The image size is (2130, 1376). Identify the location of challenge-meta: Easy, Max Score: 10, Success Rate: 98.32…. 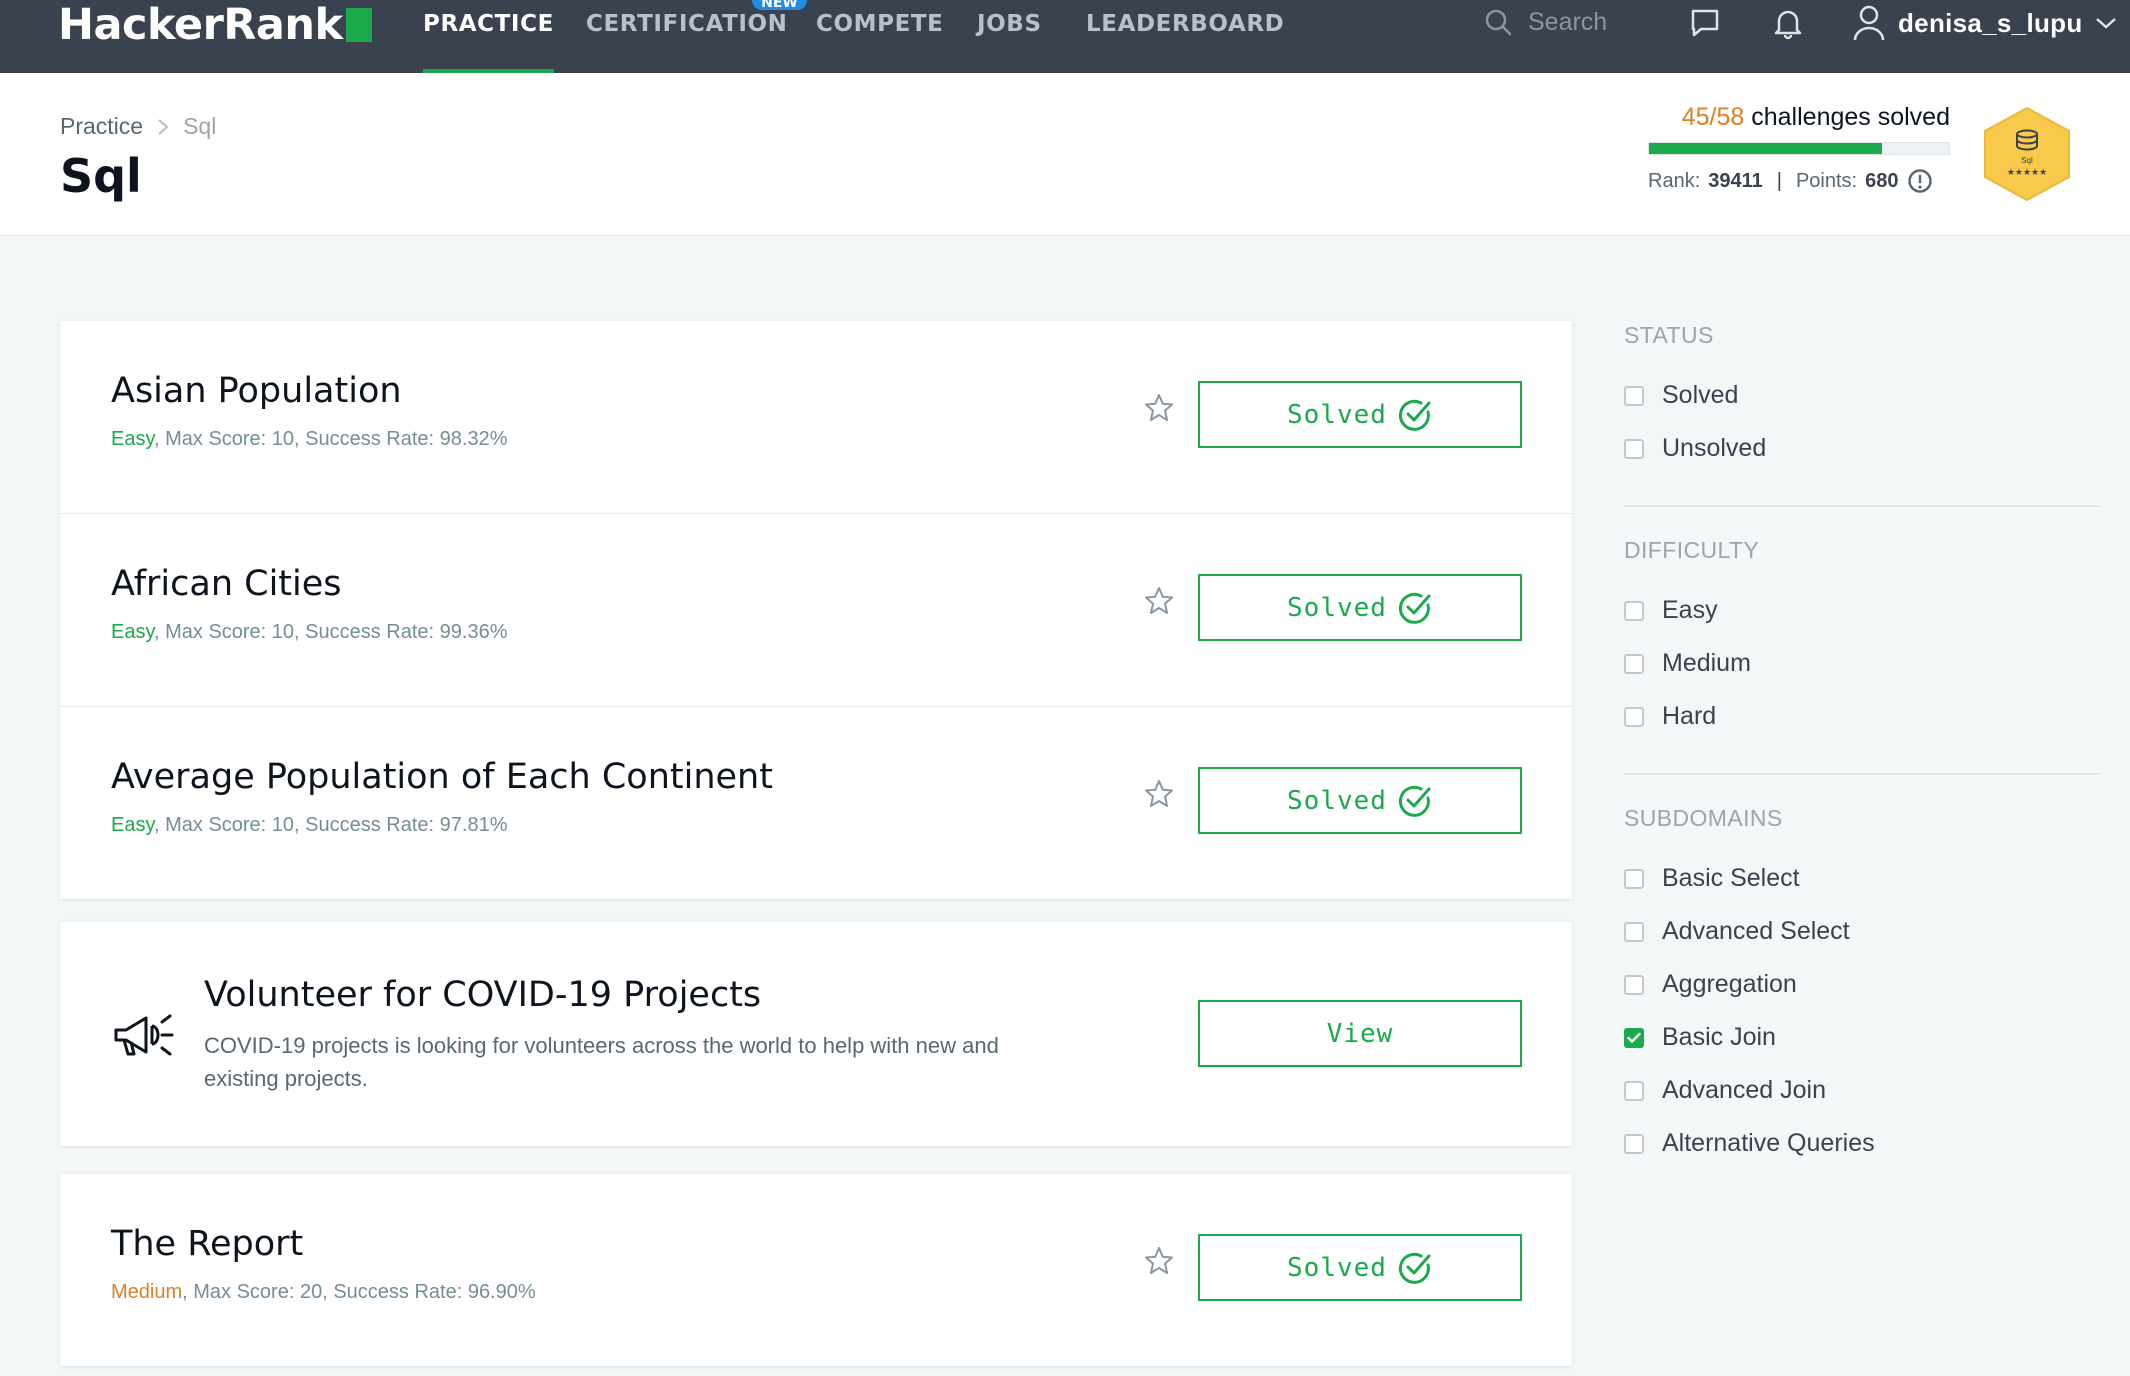
(309, 439).